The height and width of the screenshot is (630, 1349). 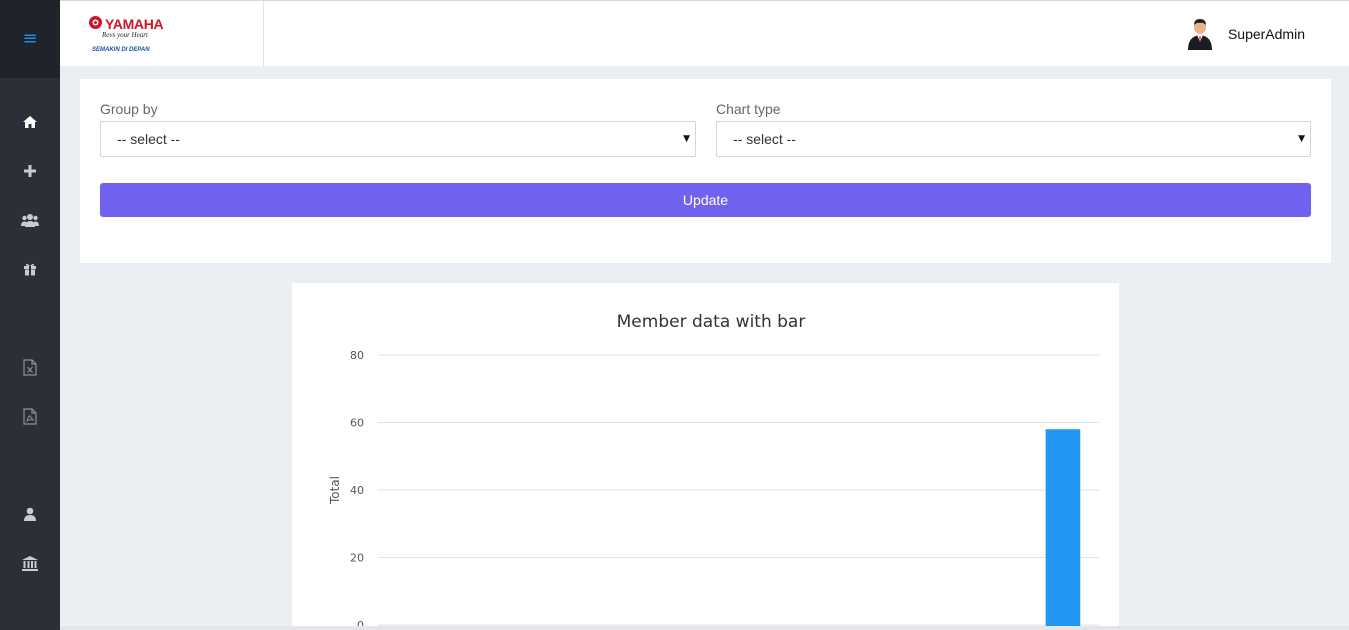 What do you see at coordinates (748, 109) in the screenshot?
I see `chart-type-label: Chart type` at bounding box center [748, 109].